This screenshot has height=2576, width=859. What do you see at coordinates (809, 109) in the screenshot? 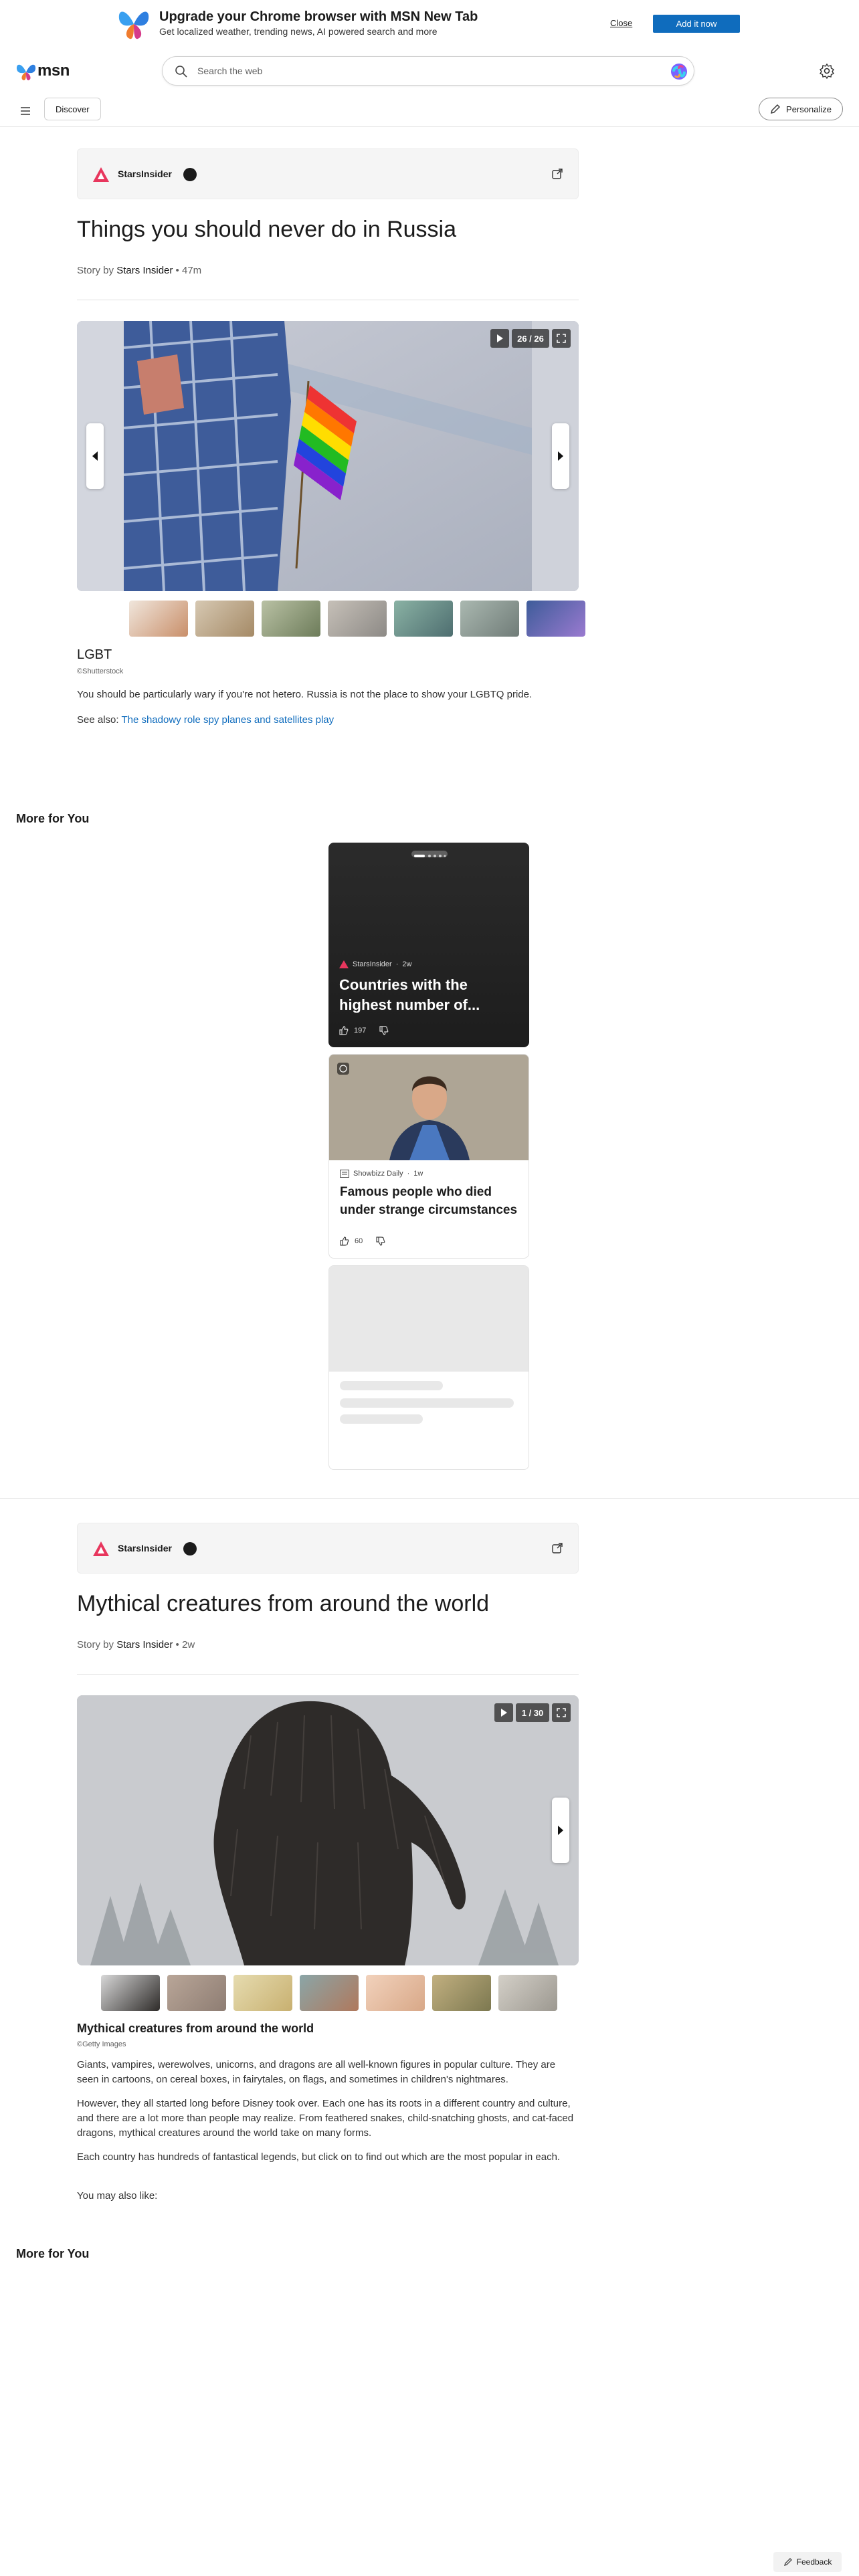
I see `personalize-label: Personalize` at bounding box center [809, 109].